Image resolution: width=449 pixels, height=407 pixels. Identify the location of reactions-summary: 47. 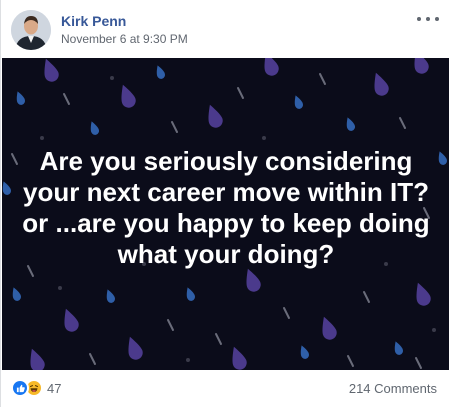
(36, 388).